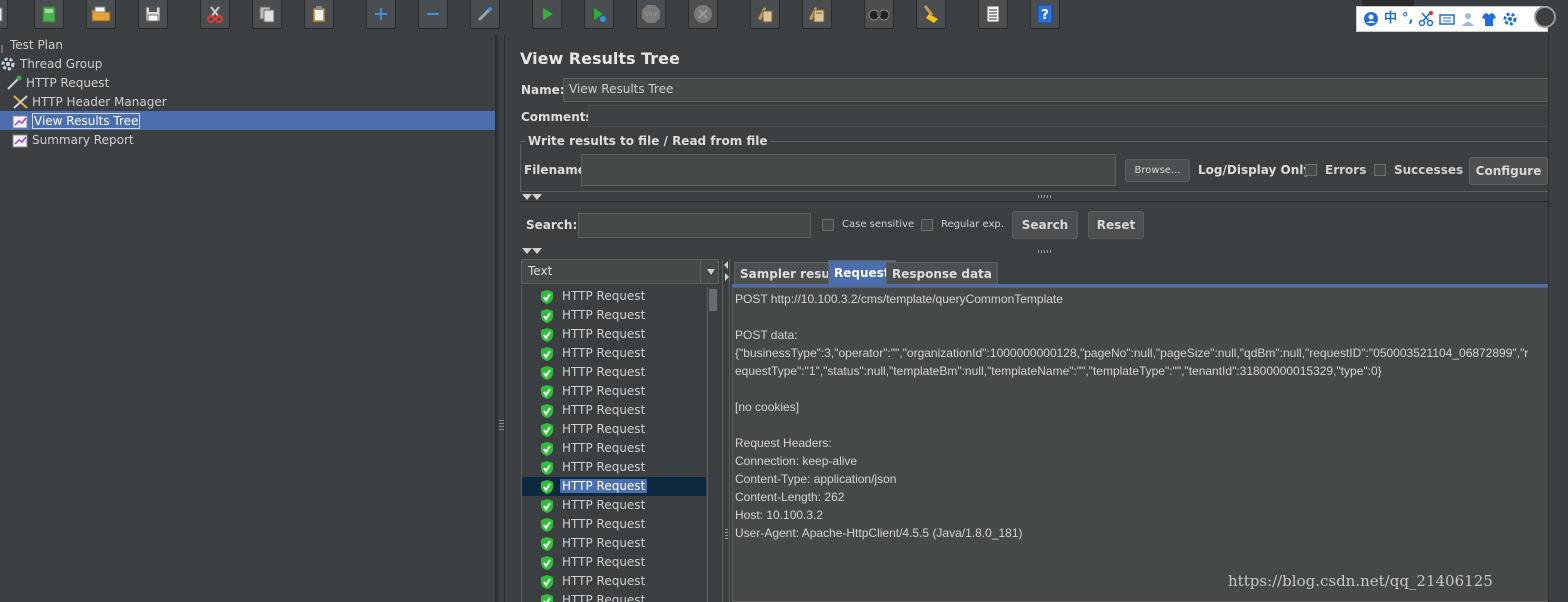  I want to click on function-helper-button, so click(993, 14).